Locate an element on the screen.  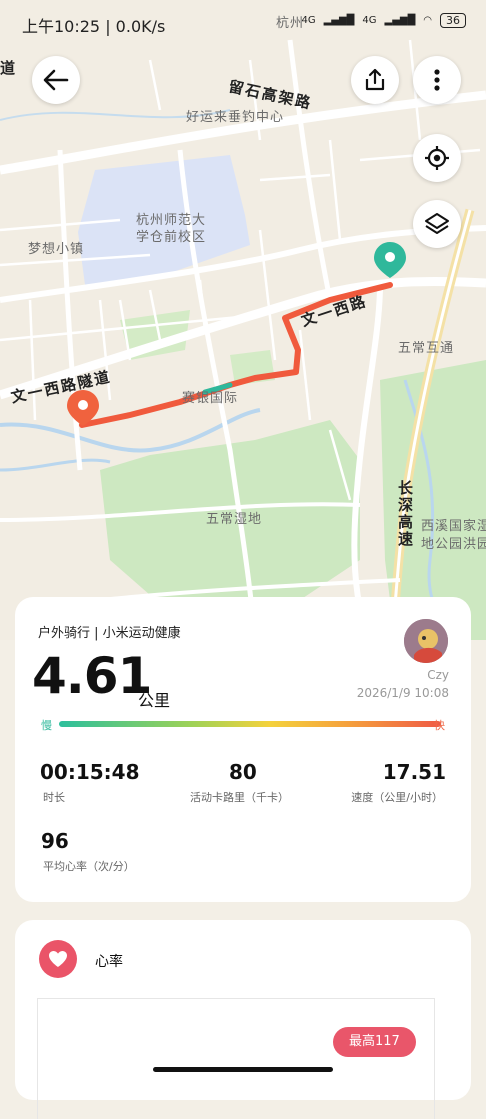
avatar-image is located at coordinates (426, 641).